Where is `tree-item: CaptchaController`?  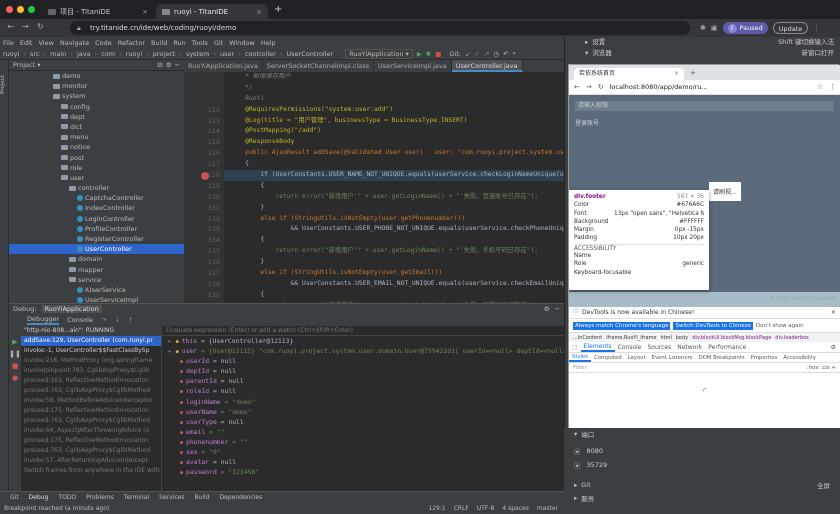
tree-item: CaptchaController is located at coordinates (96, 198).